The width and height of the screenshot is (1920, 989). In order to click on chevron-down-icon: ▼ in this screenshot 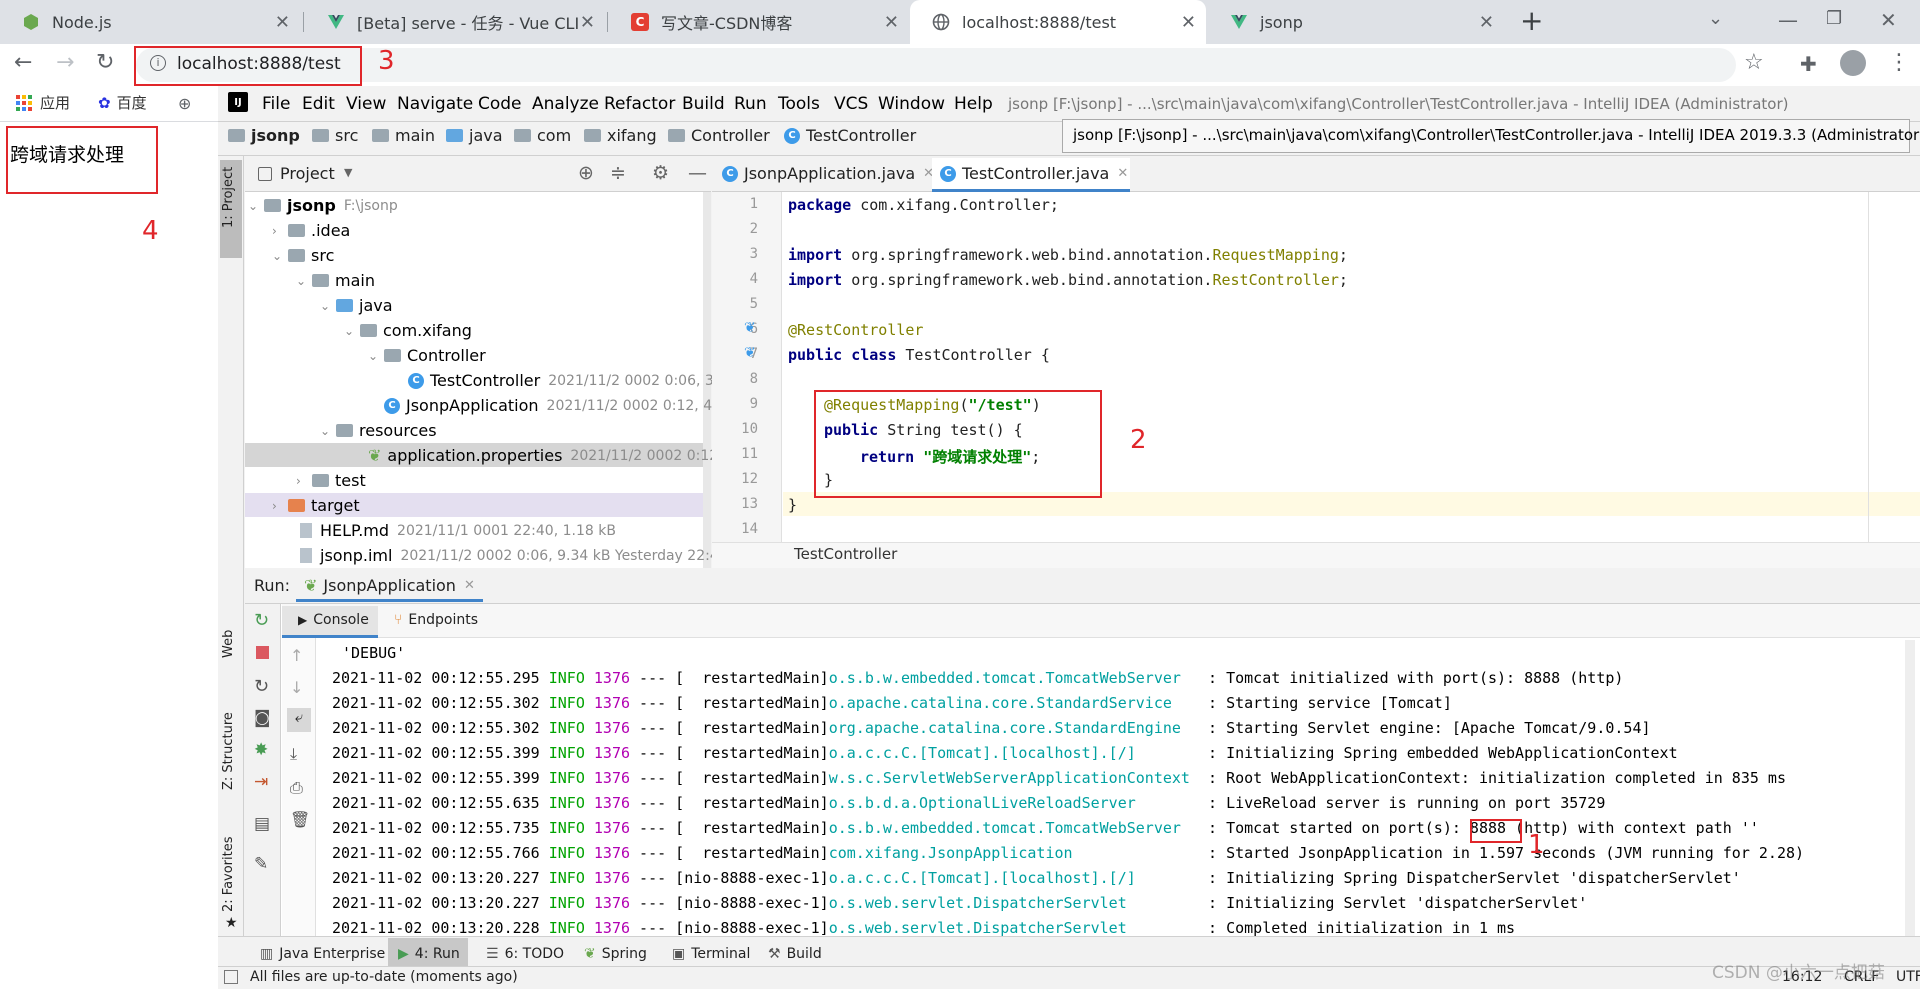, I will do `click(348, 172)`.